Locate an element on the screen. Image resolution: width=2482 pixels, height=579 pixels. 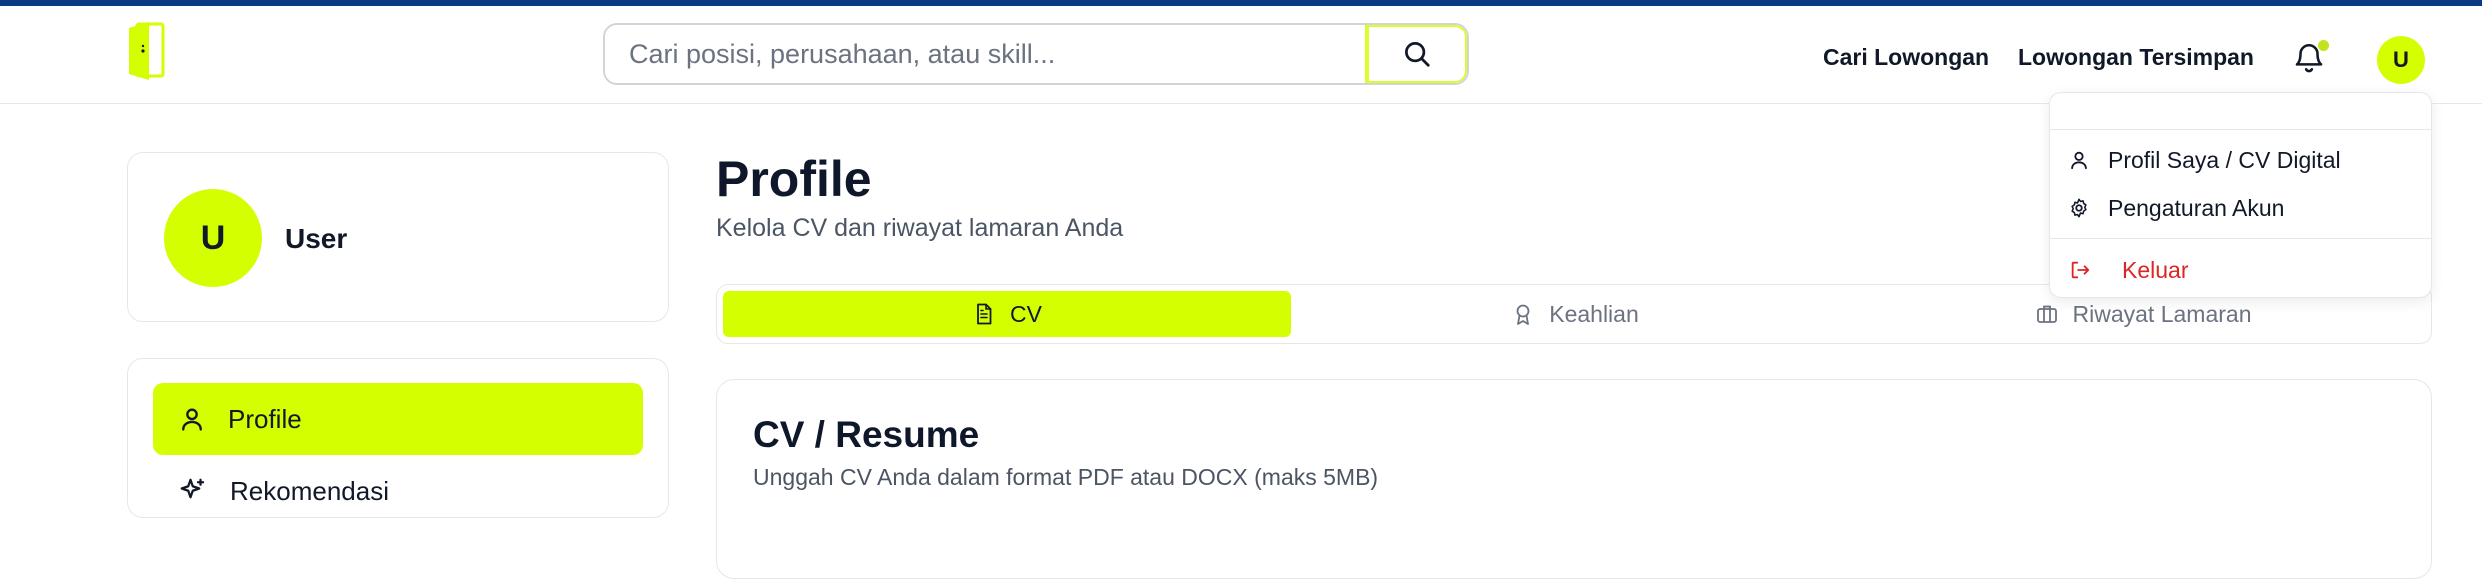
tab-label: CV is located at coordinates (1026, 313).